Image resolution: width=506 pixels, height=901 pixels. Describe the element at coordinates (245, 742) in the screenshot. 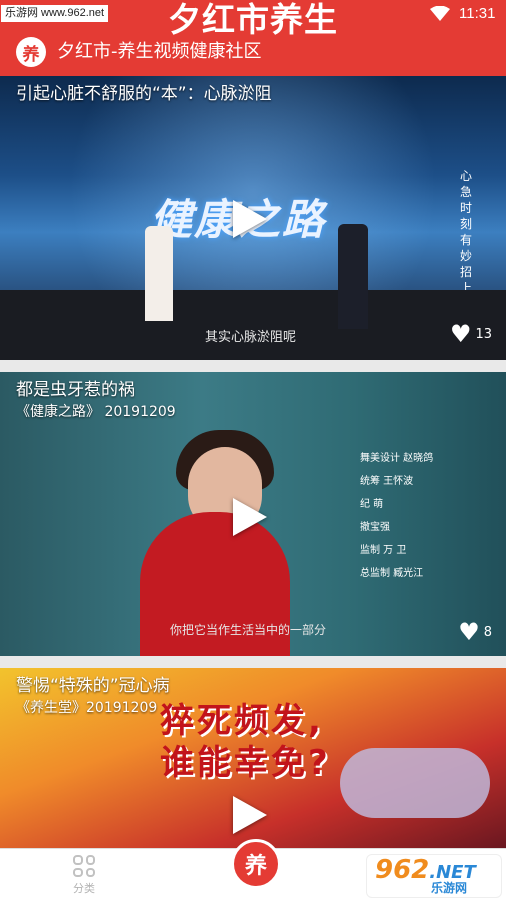

I see `overlay-banner: 猝死频发, 谁能幸免?` at that location.